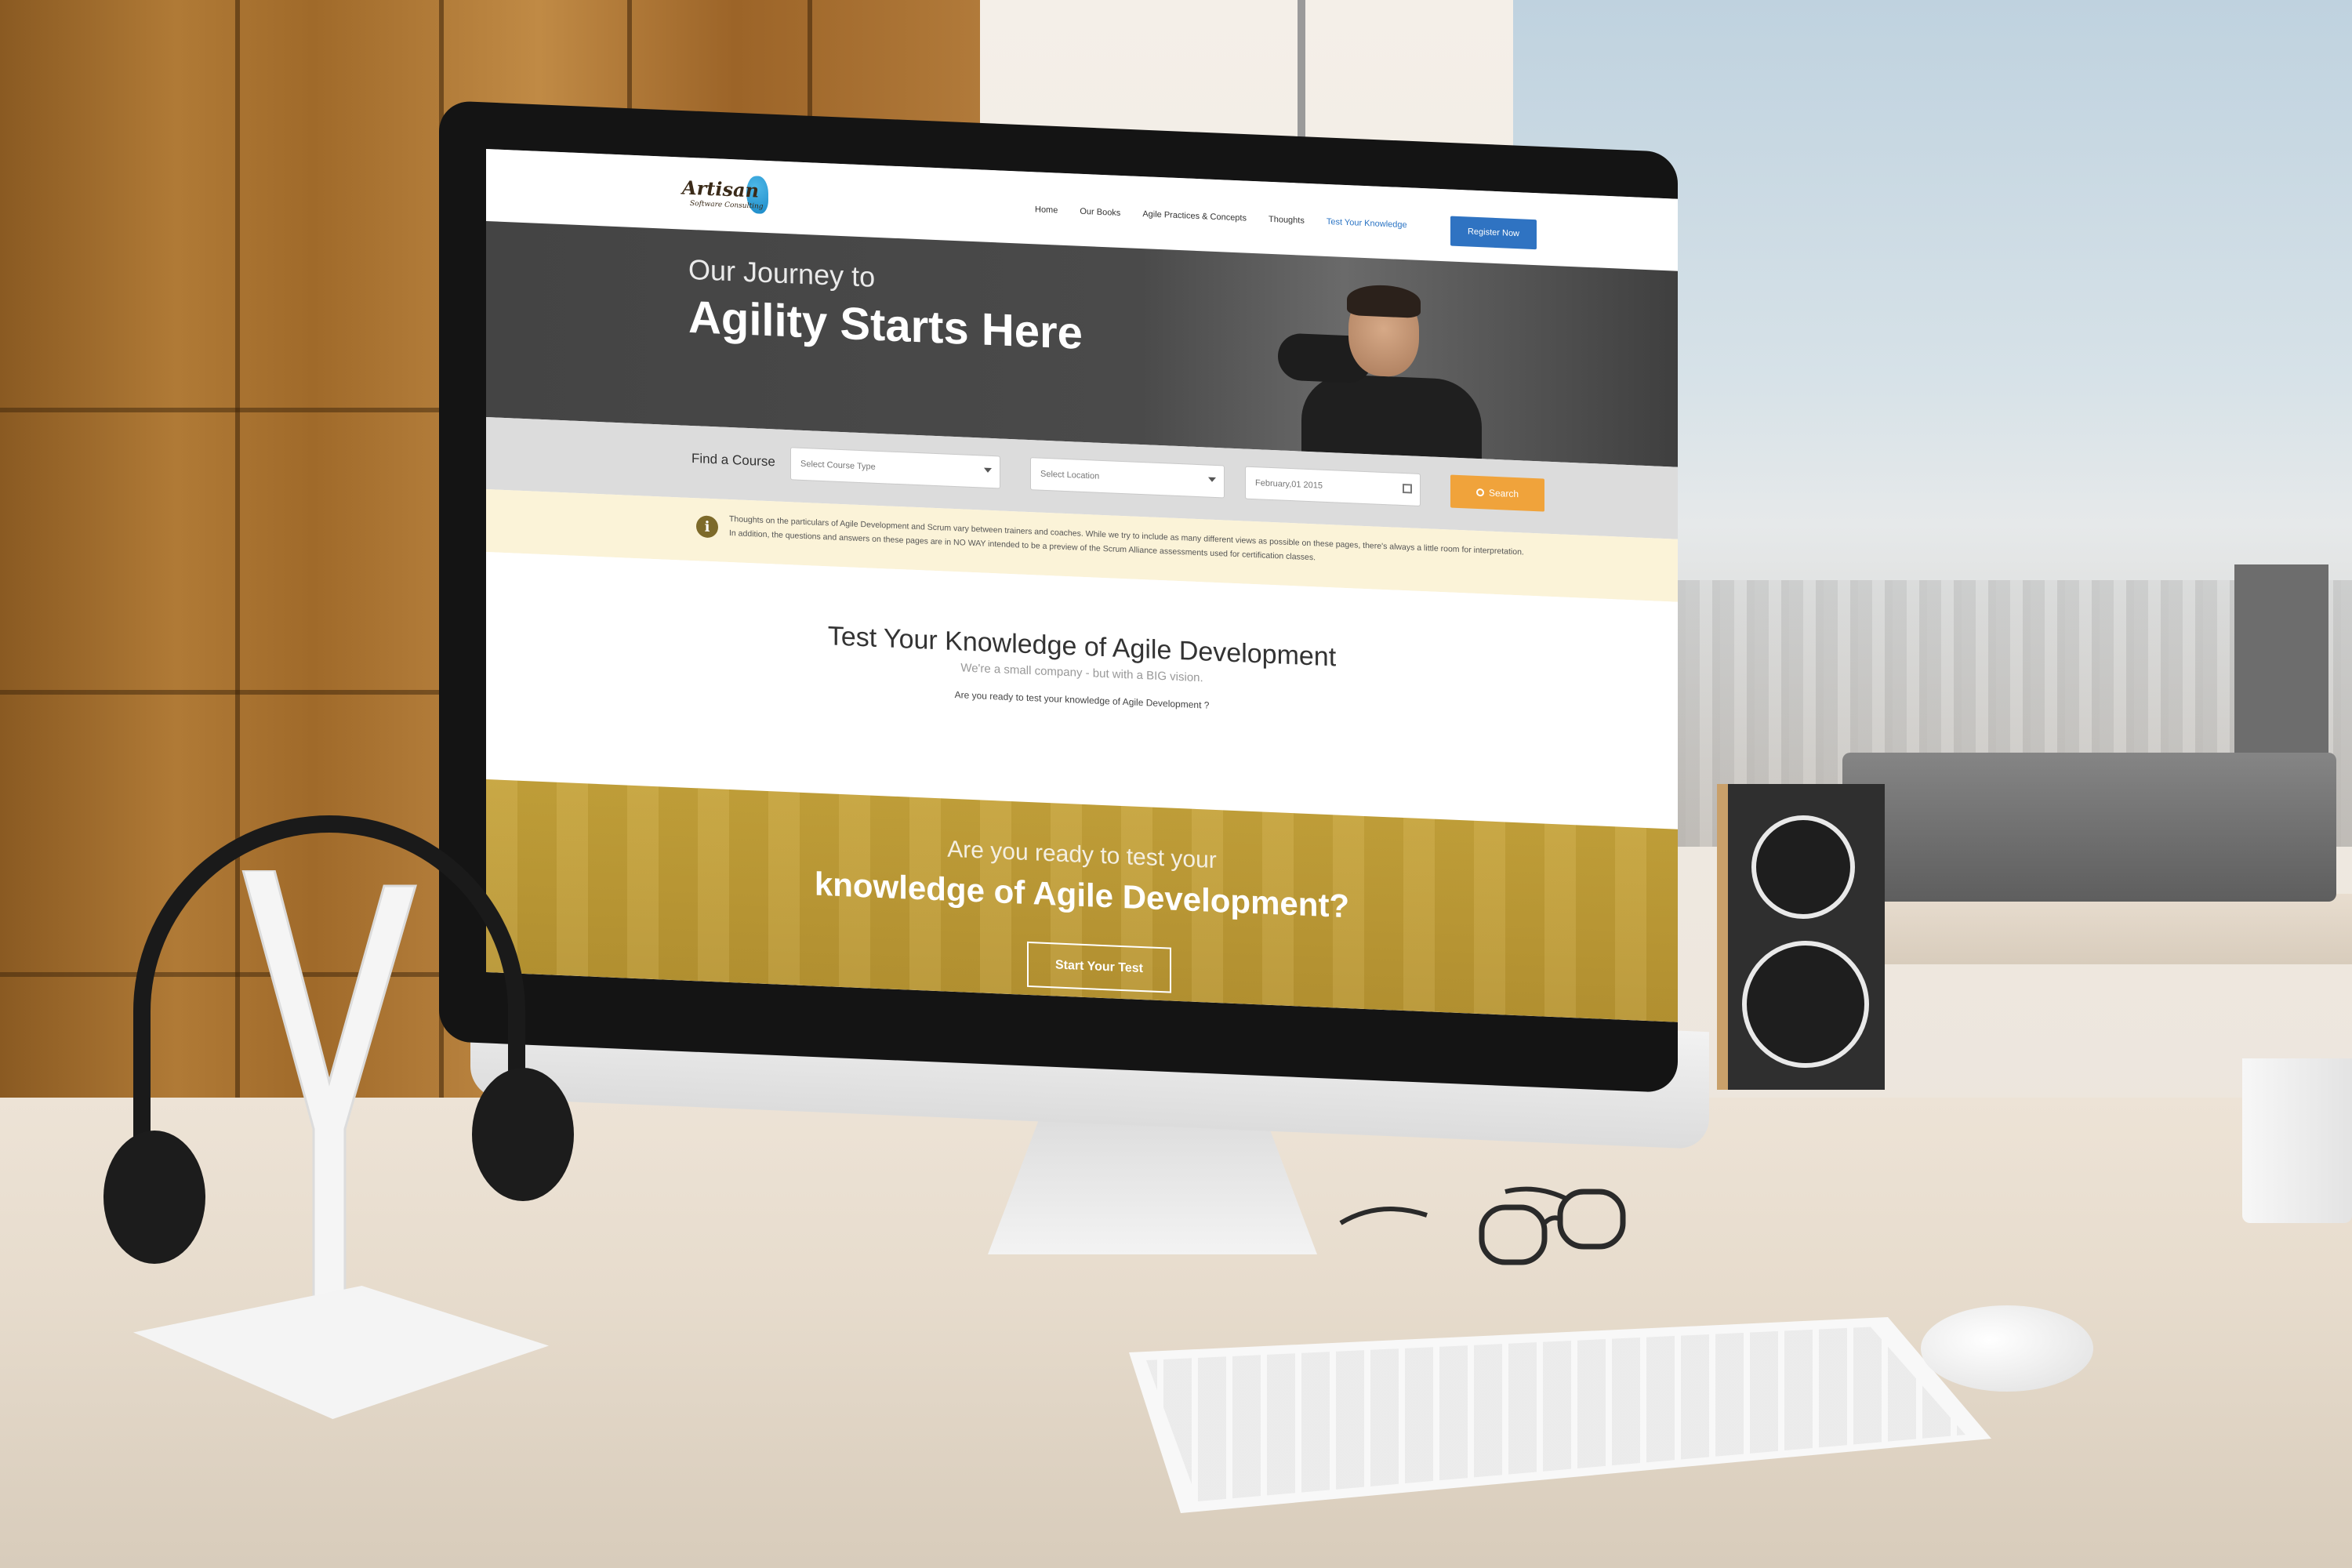 Image resolution: width=2352 pixels, height=1568 pixels. What do you see at coordinates (707, 527) in the screenshot?
I see `info-icon: i` at bounding box center [707, 527].